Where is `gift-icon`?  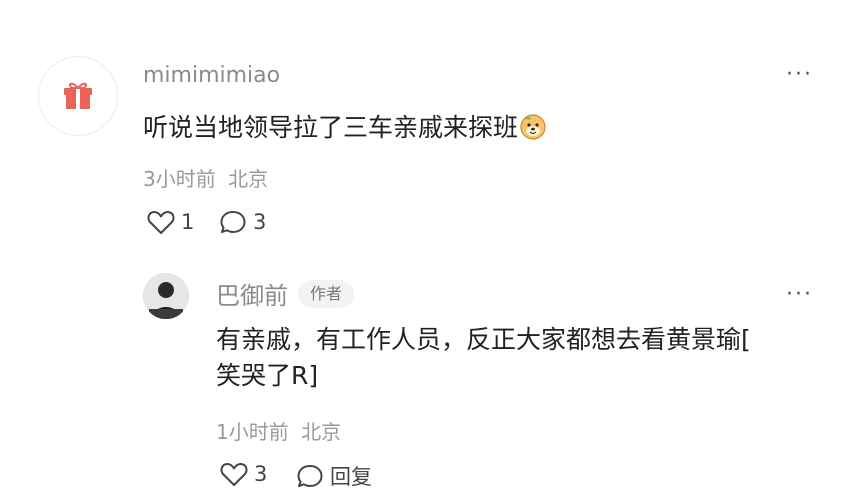
gift-icon is located at coordinates (78, 95).